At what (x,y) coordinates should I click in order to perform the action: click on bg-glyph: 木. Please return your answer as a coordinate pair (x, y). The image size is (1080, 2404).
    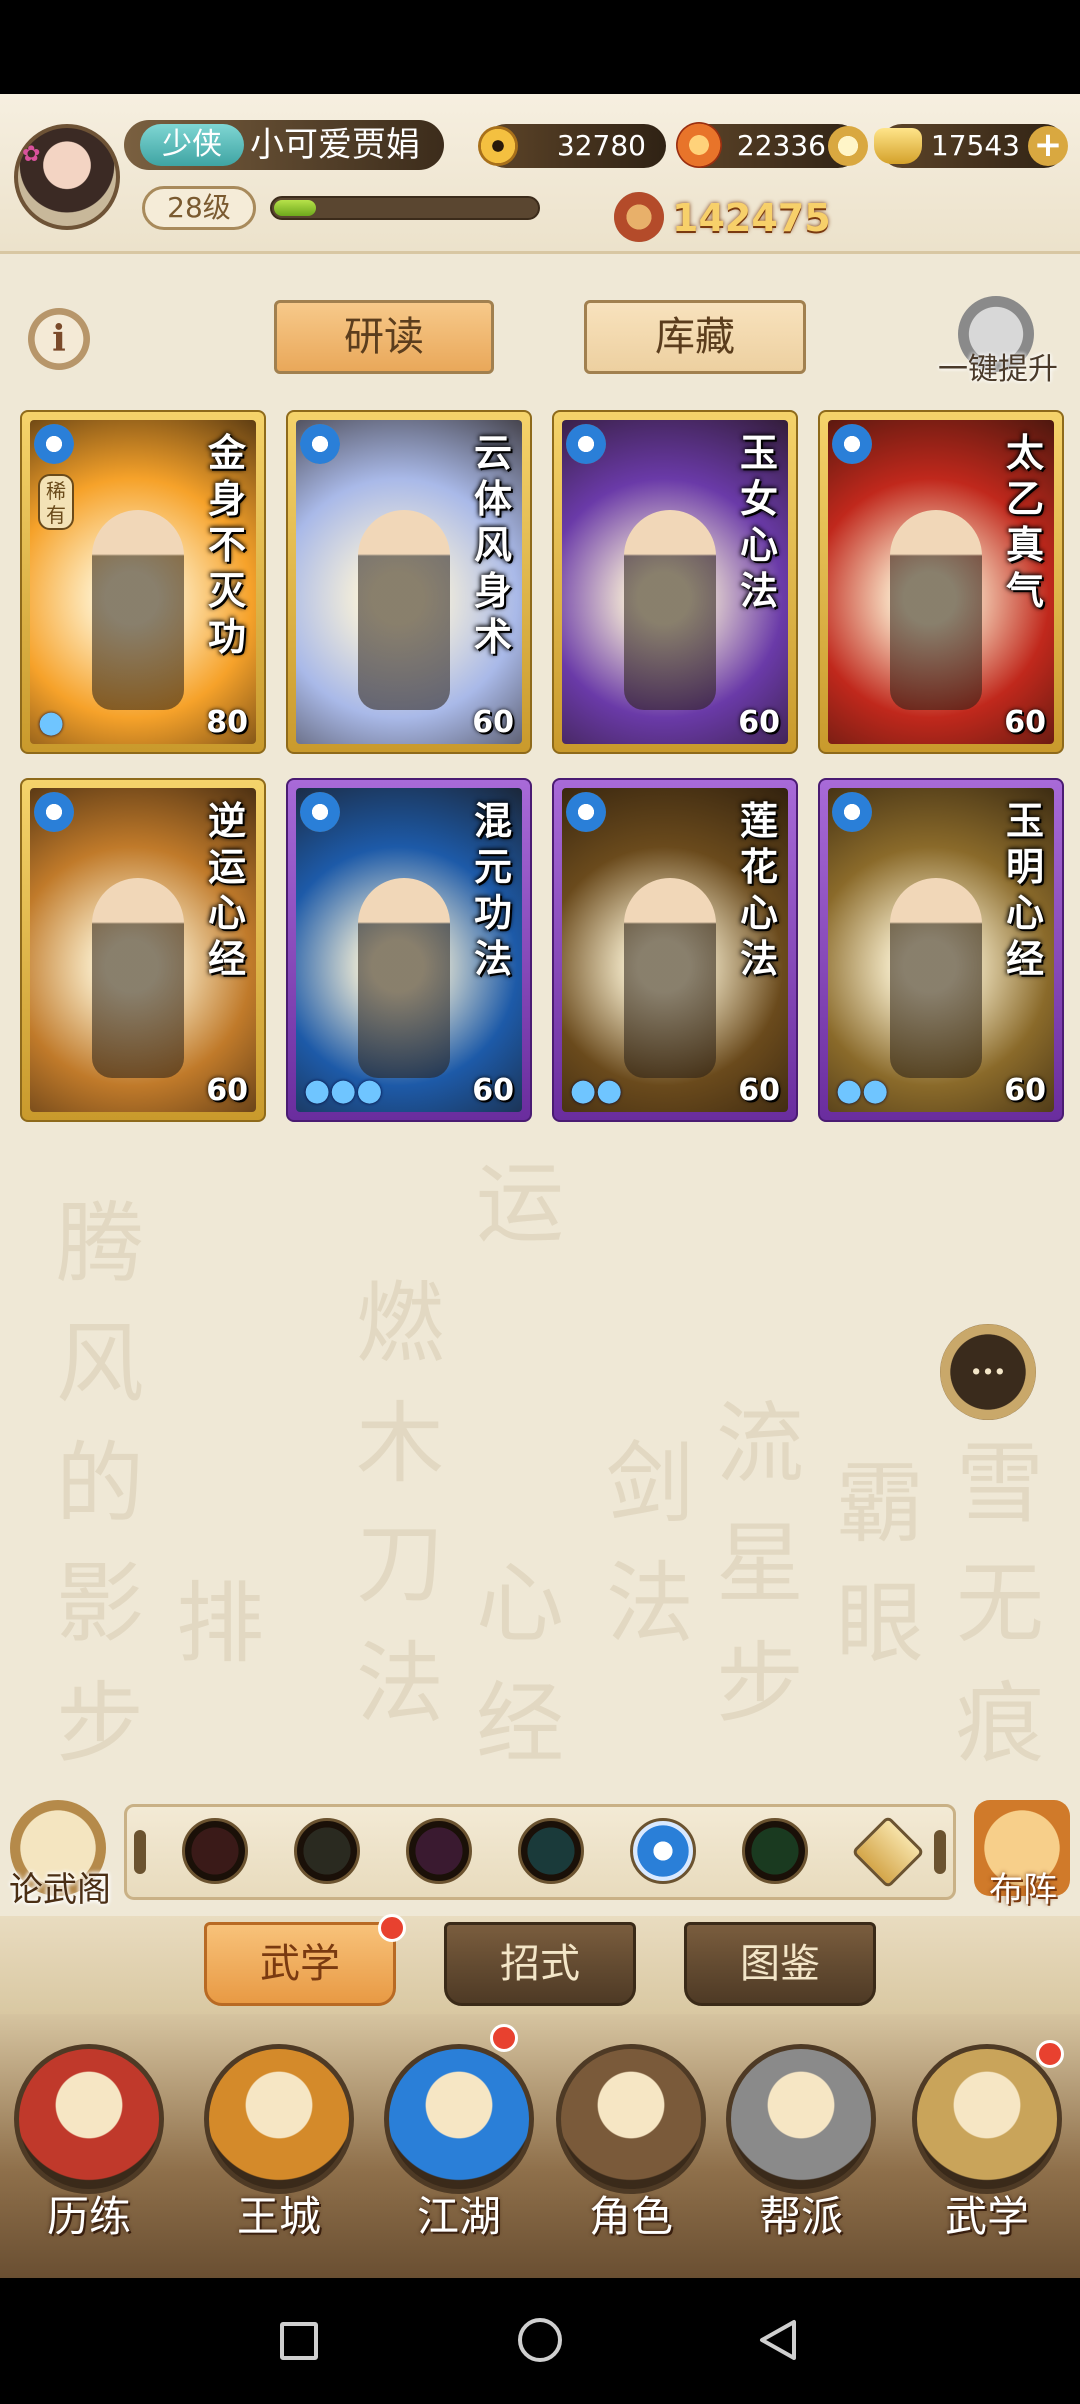
    Looking at the image, I should click on (400, 1443).